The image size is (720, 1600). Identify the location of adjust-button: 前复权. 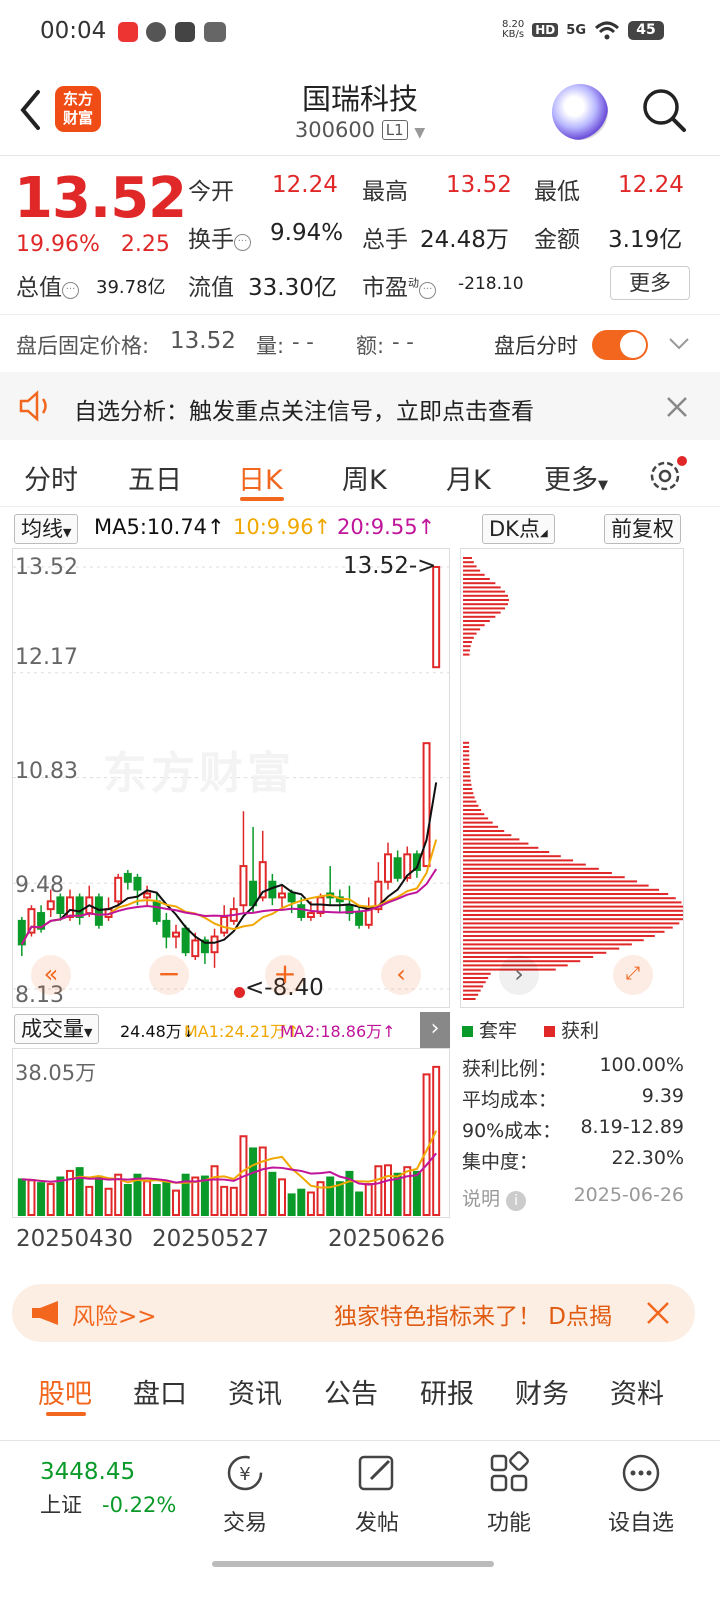
(642, 529).